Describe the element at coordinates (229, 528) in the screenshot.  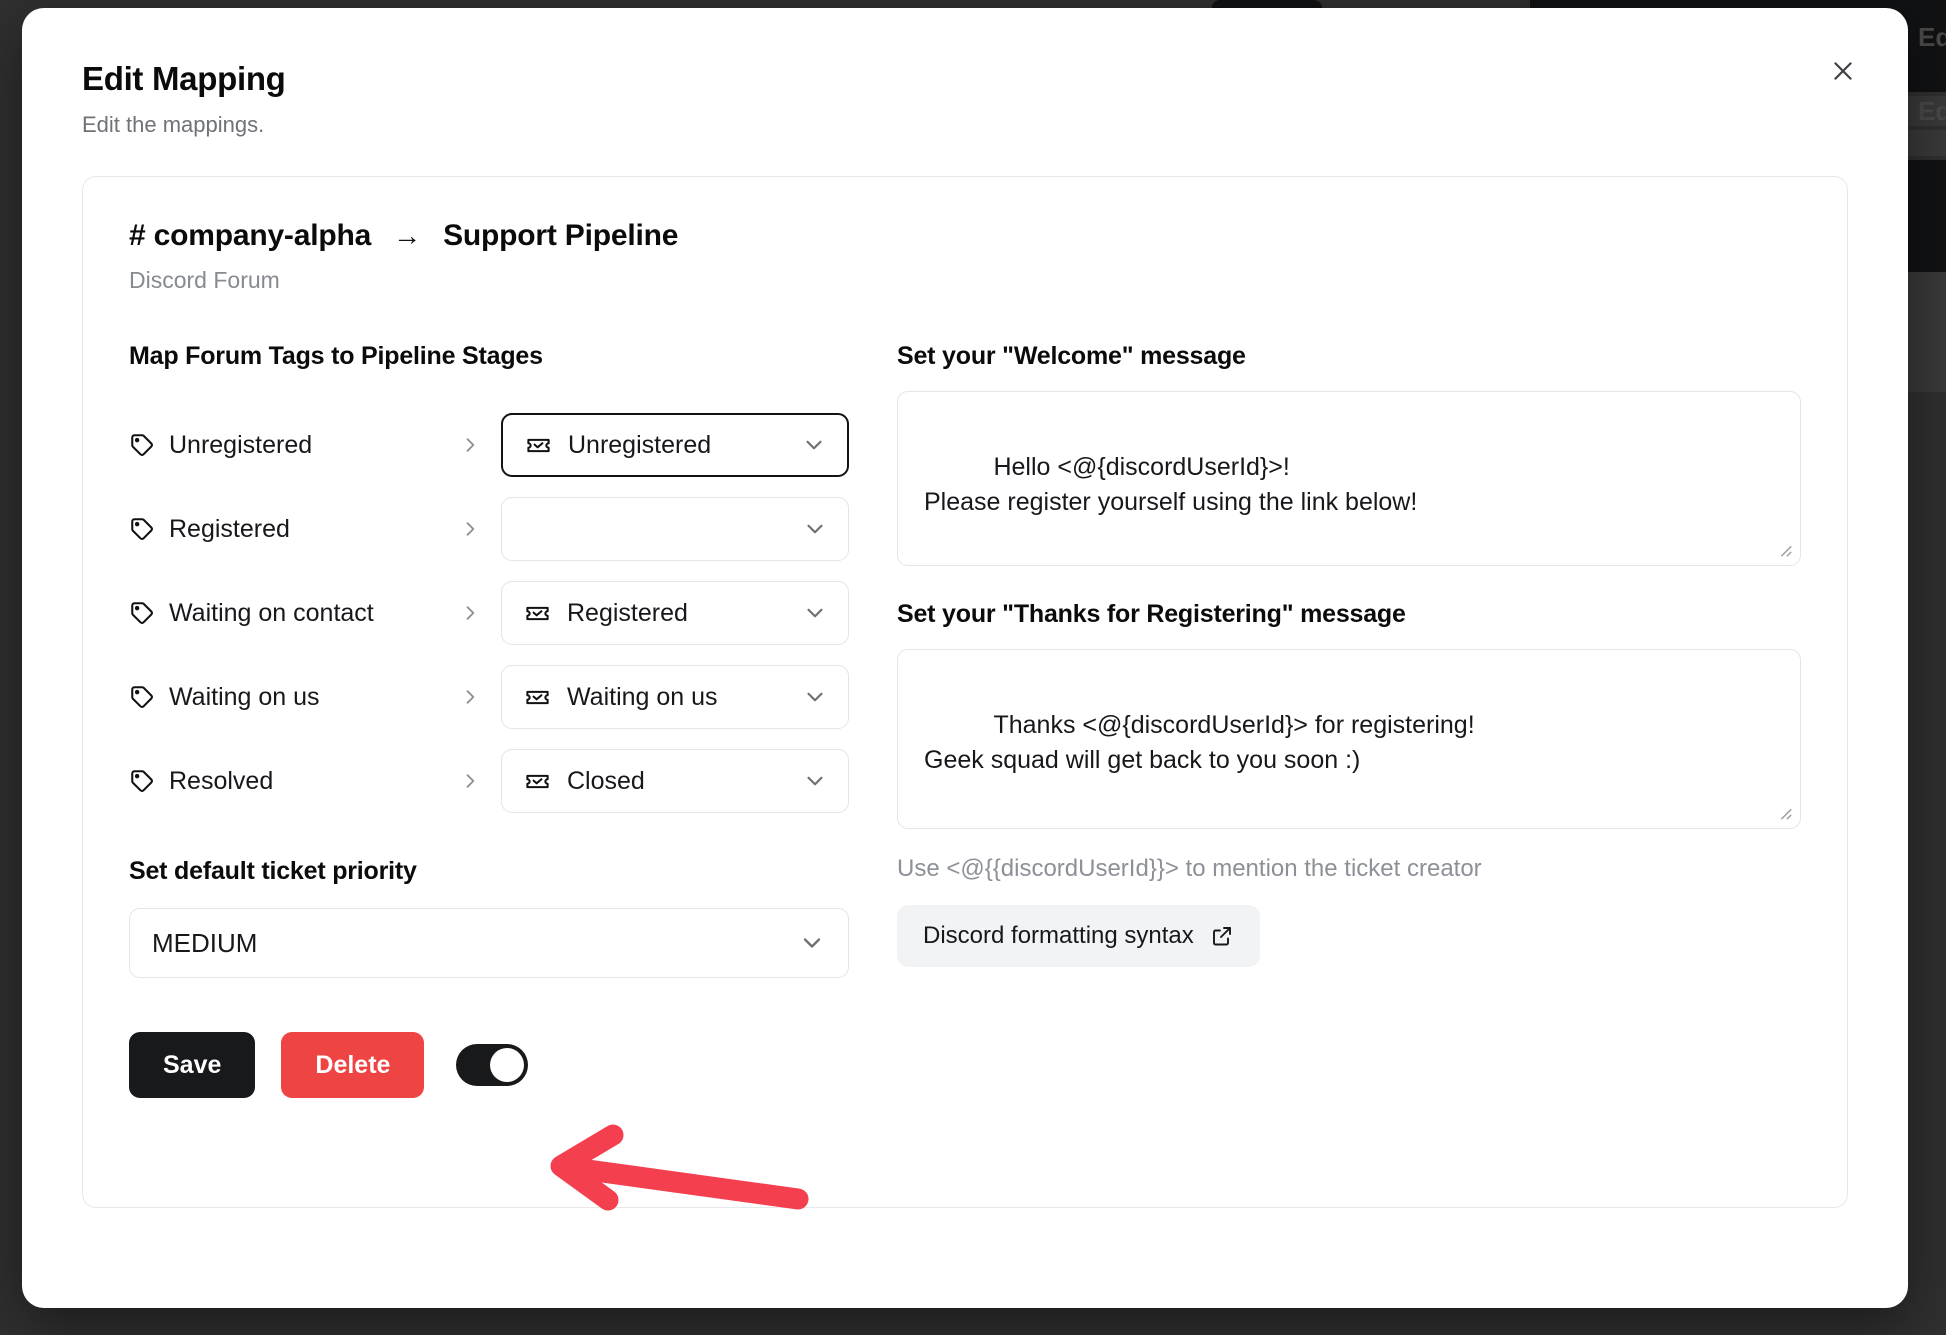
I see `forum-tag-label: Registered` at that location.